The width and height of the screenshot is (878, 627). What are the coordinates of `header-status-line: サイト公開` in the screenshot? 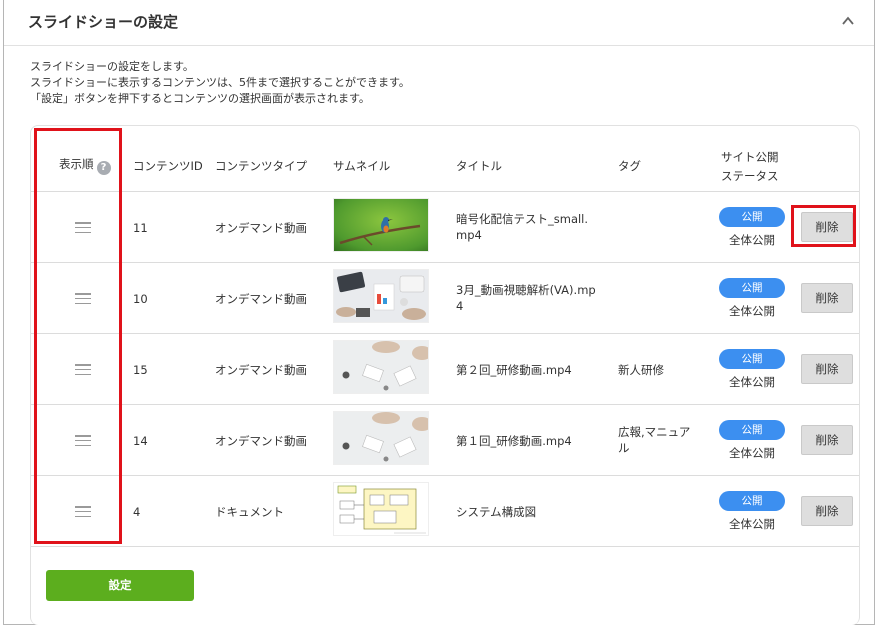 It's located at (750, 157).